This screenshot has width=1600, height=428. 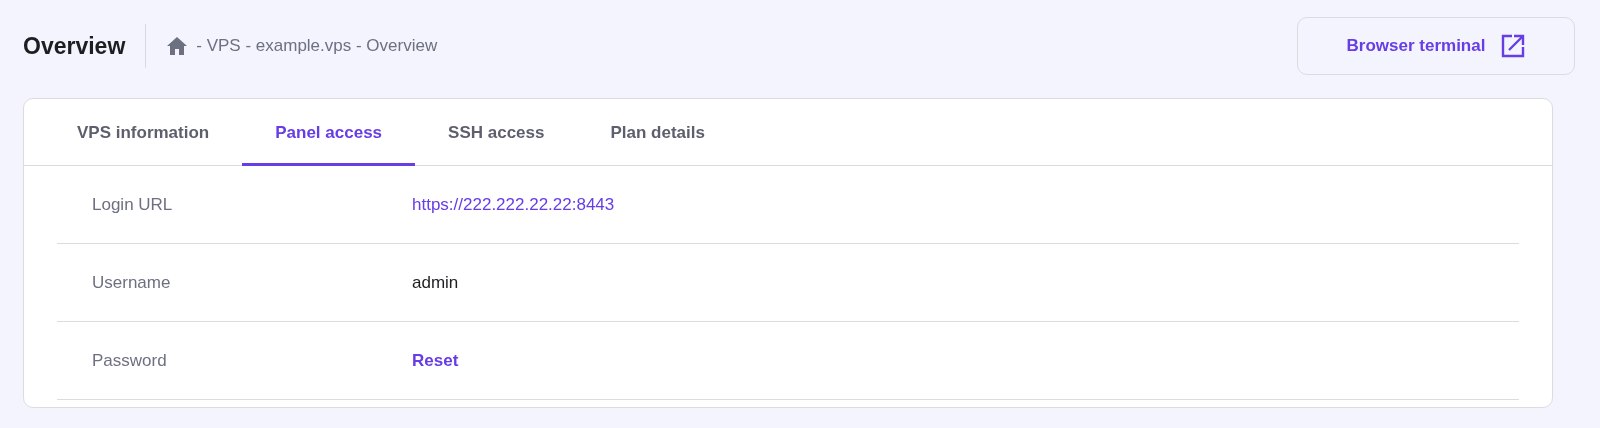 I want to click on tab: Plan details, so click(x=657, y=132).